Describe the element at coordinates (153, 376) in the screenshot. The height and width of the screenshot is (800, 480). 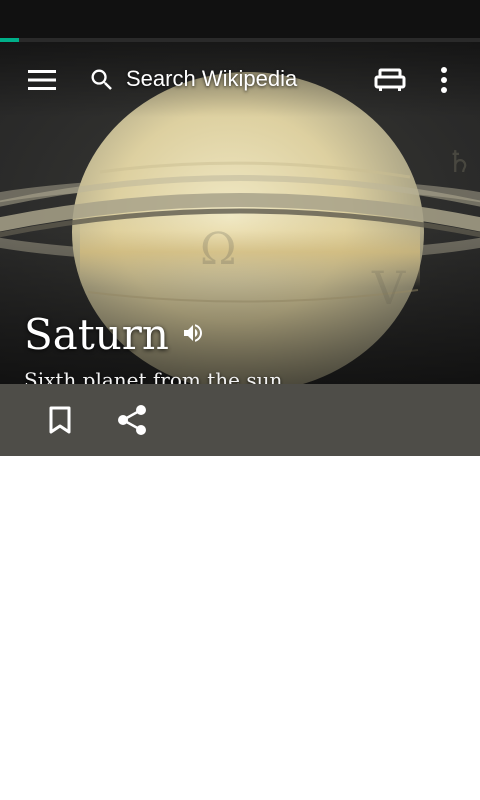
I see `article-description: Sixth planet from the sun` at that location.